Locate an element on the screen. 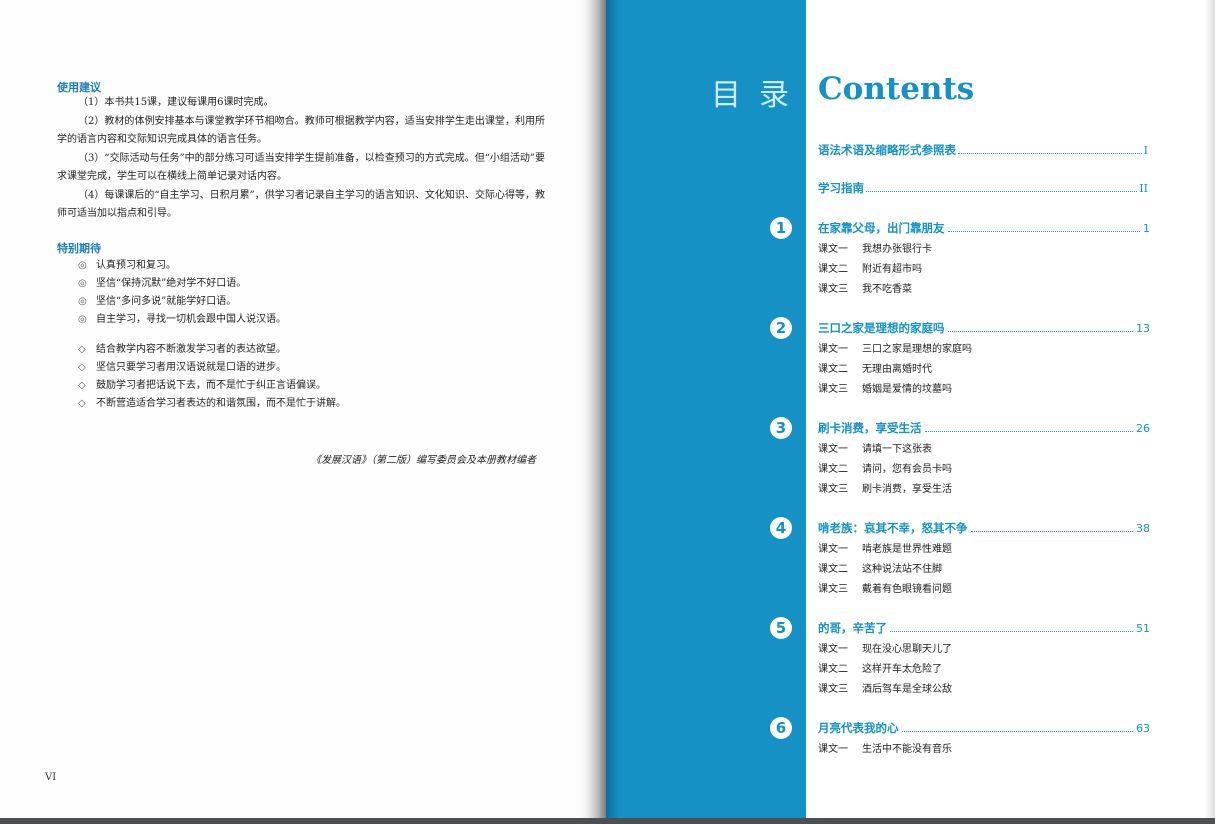 The width and height of the screenshot is (1215, 824). toc-lesson: 课文一 现在没心思聊天儿了 is located at coordinates (885, 647).